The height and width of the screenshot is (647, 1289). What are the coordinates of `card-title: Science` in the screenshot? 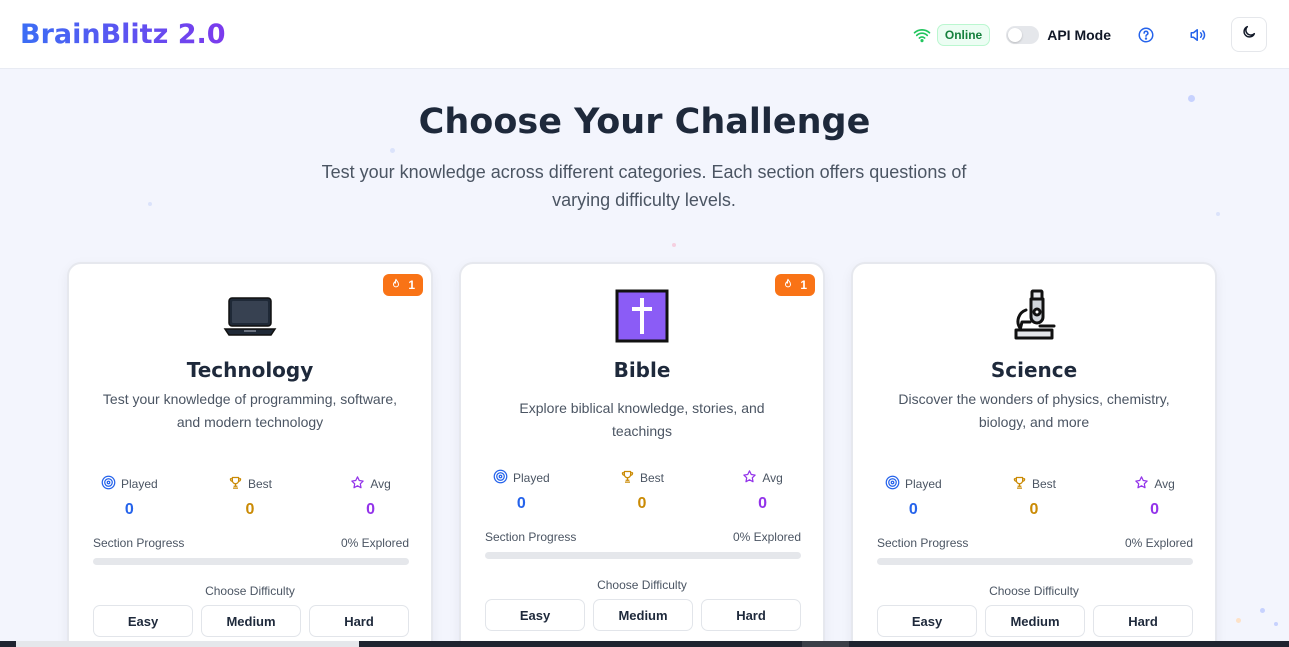 It's located at (1034, 370).